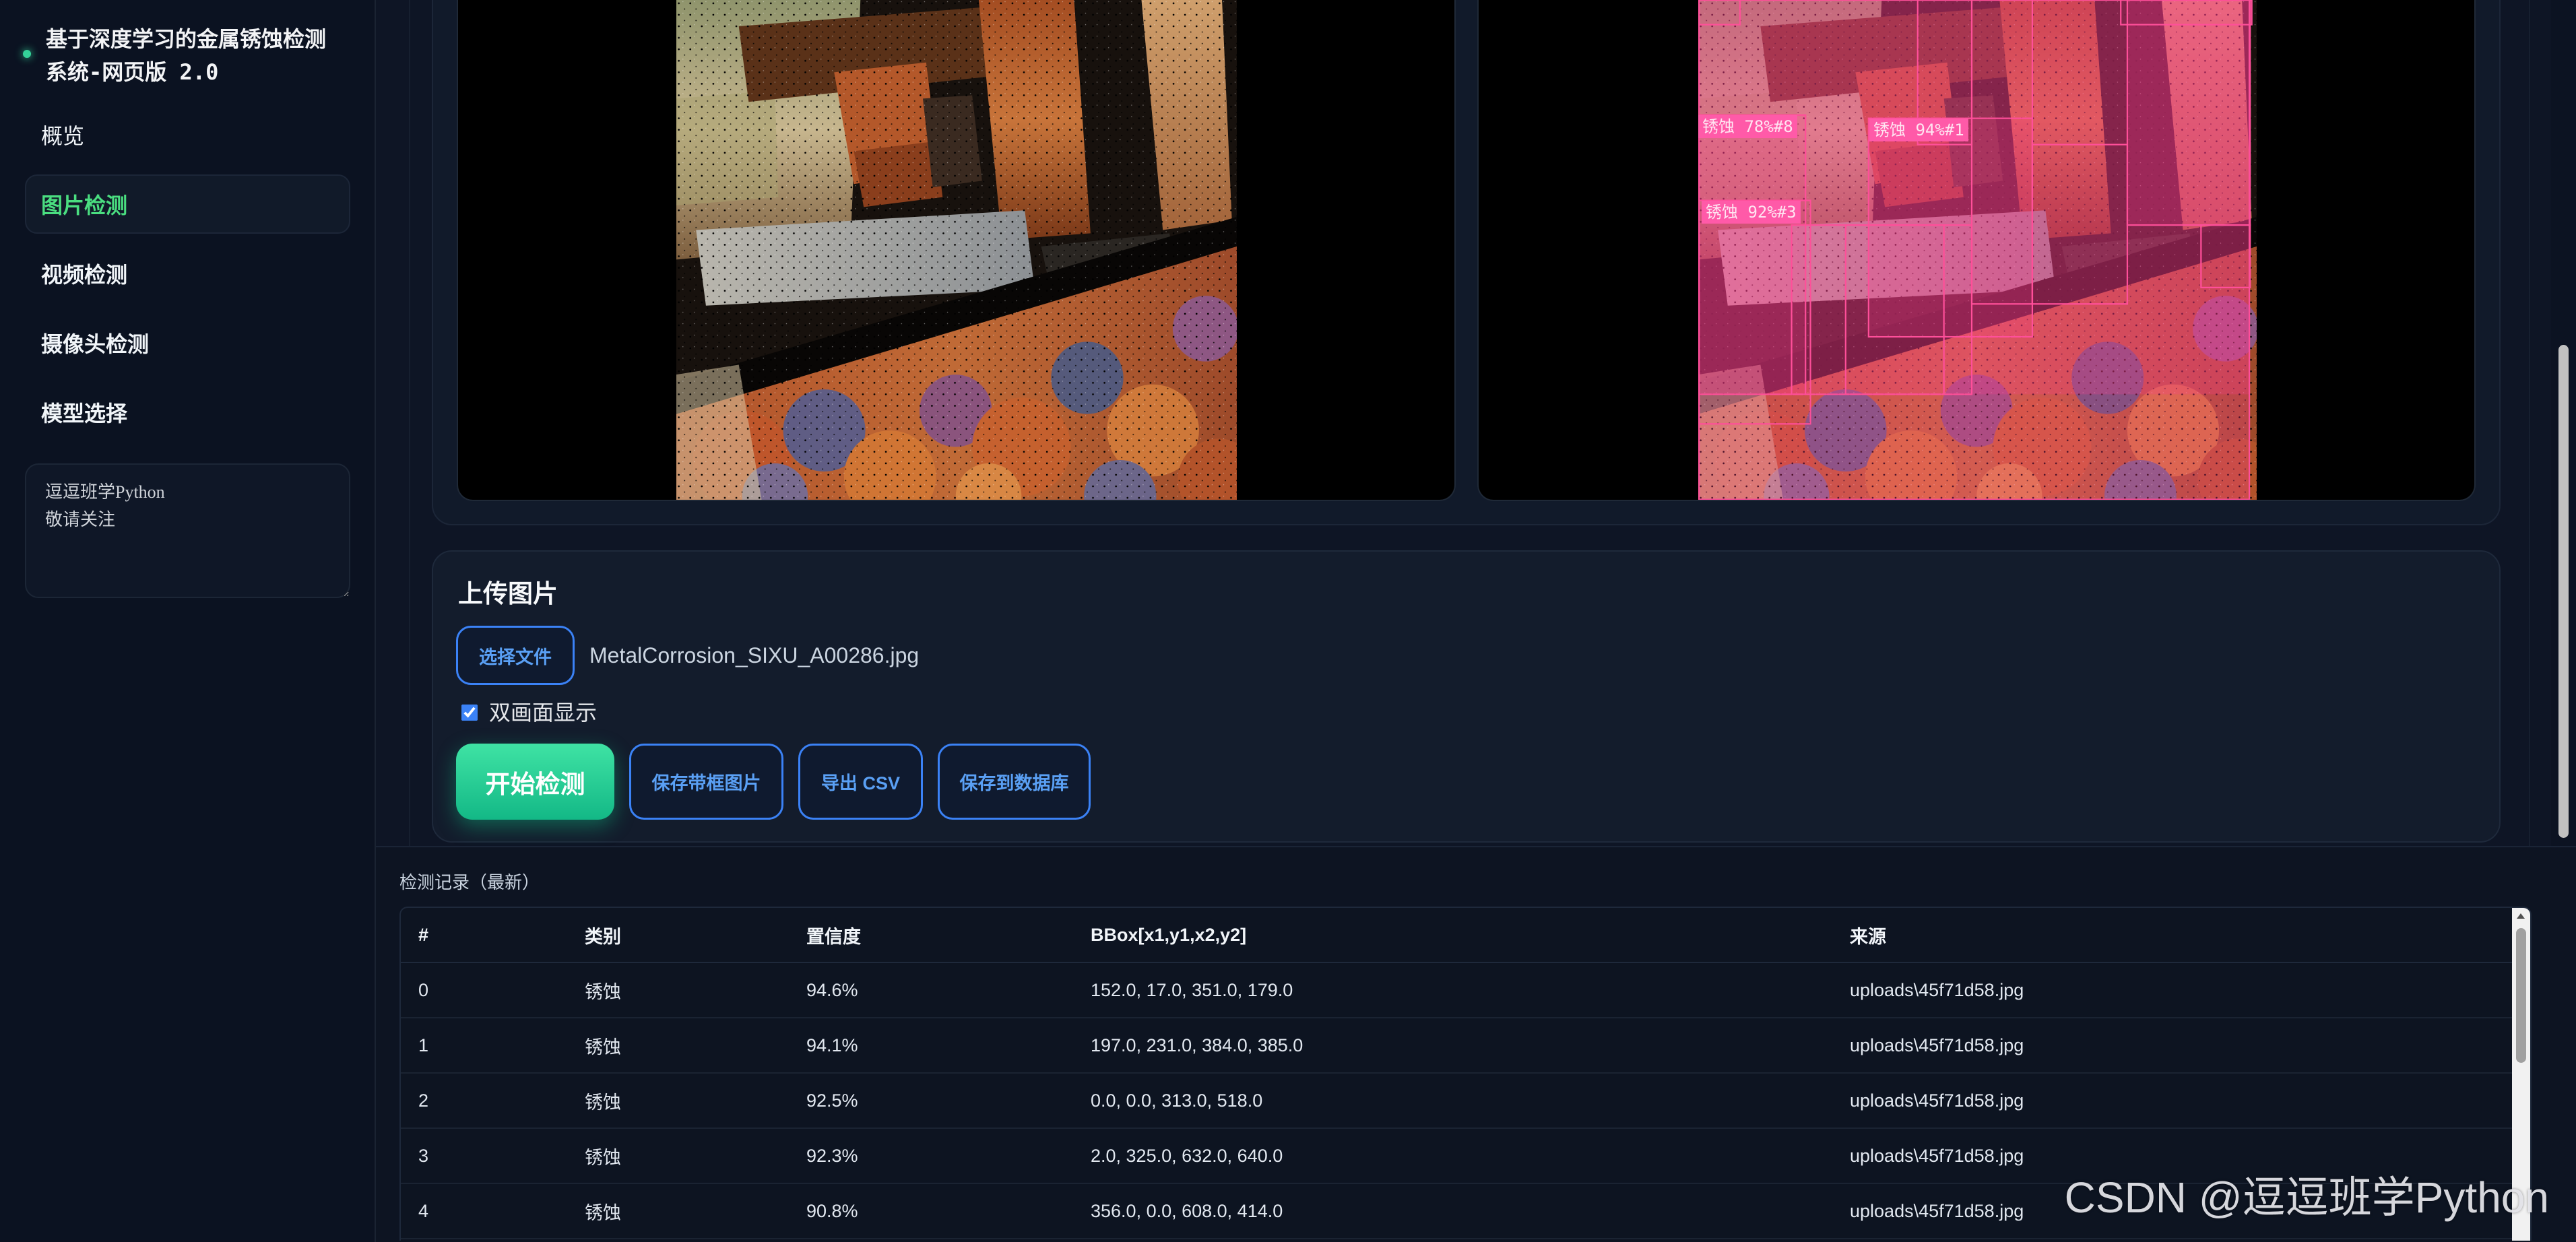 This screenshot has height=1242, width=2576. I want to click on cell-confidence: 90.8%, so click(931, 1211).